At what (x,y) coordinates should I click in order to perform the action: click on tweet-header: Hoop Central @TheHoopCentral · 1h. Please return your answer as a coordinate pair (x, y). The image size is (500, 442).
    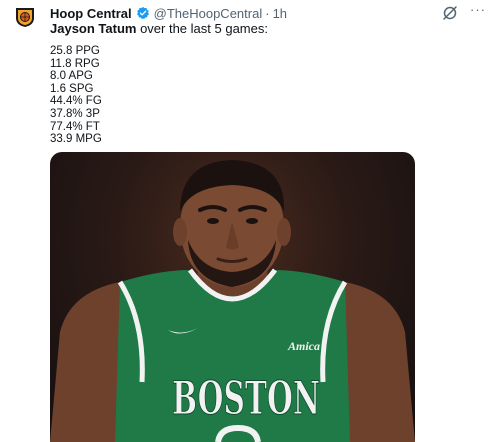
    Looking at the image, I should click on (255, 13).